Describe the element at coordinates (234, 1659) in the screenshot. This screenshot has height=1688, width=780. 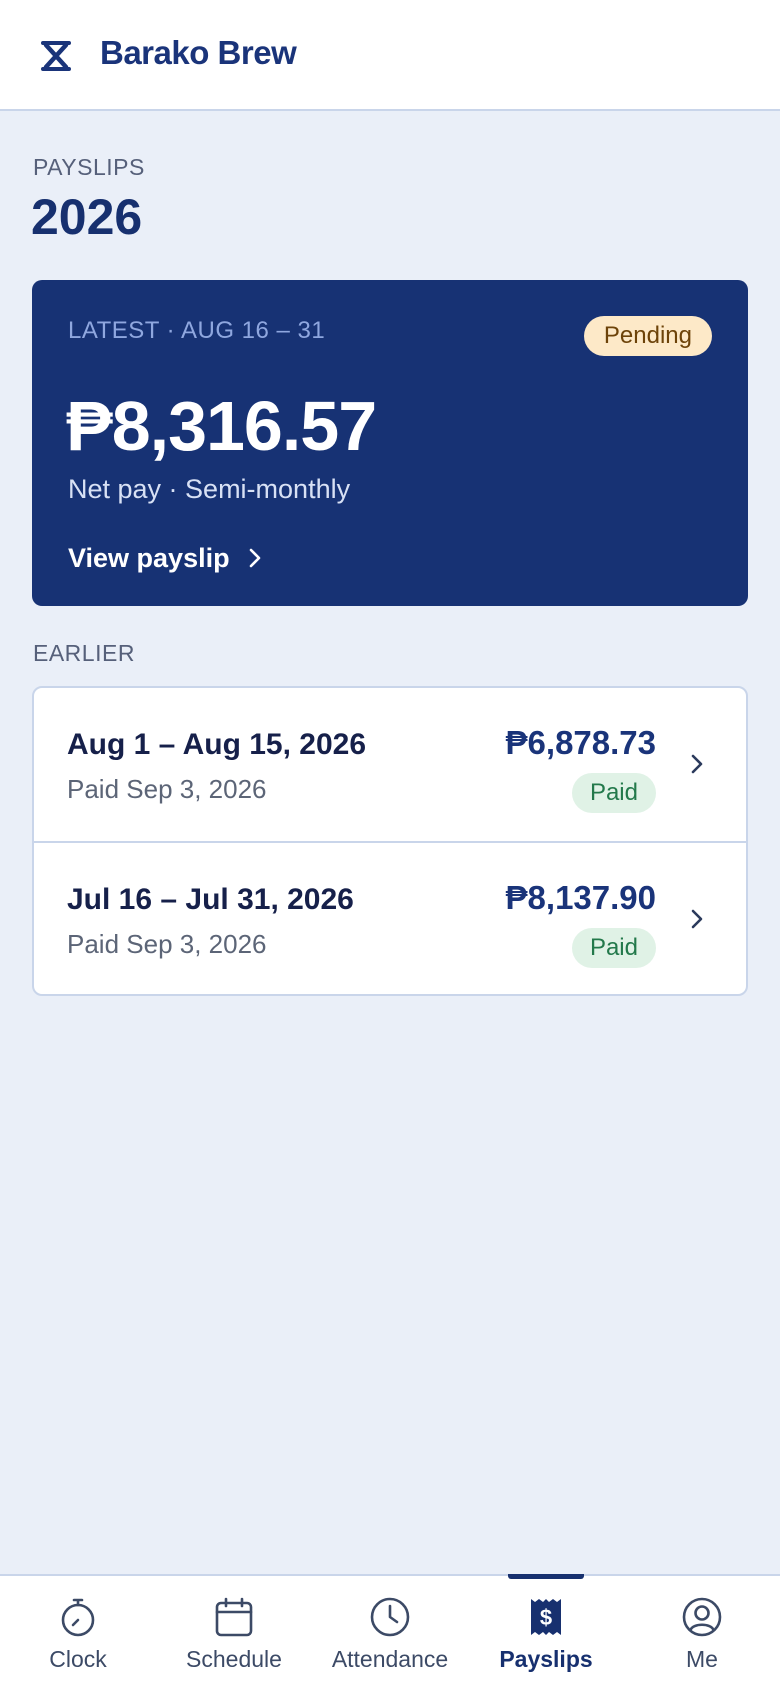
I see `nav-label: Schedule` at that location.